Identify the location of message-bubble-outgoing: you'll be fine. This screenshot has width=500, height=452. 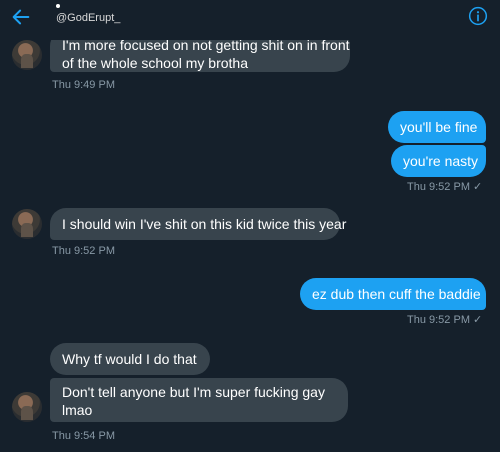
(437, 127).